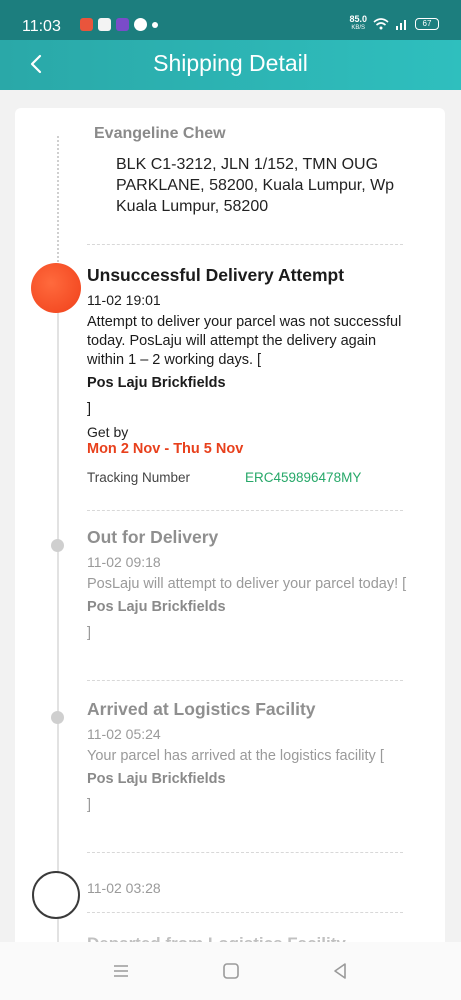  I want to click on event-title: Arrived at Logistics Facility, so click(201, 709).